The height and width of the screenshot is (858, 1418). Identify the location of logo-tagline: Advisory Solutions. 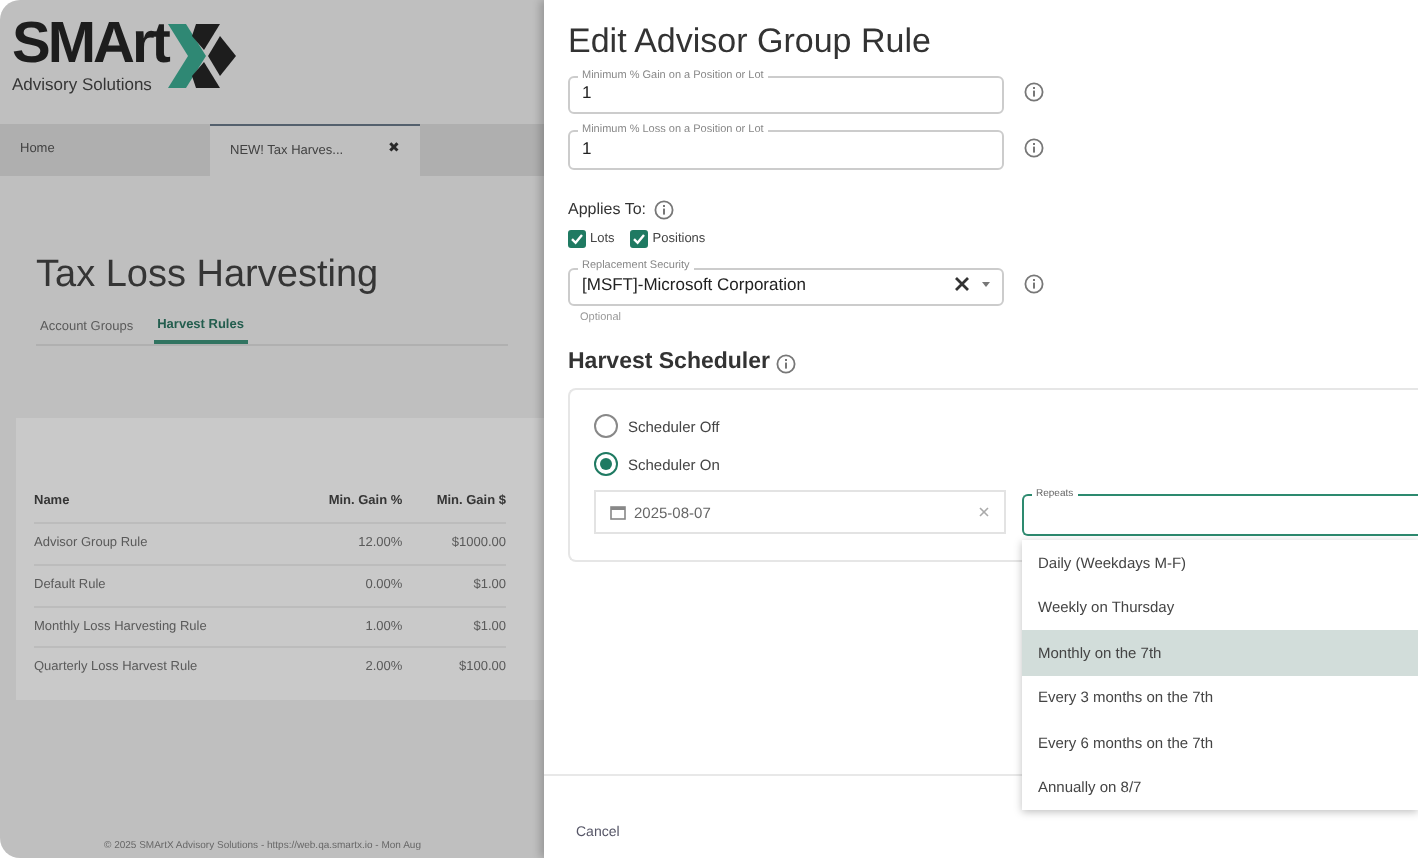
(83, 85).